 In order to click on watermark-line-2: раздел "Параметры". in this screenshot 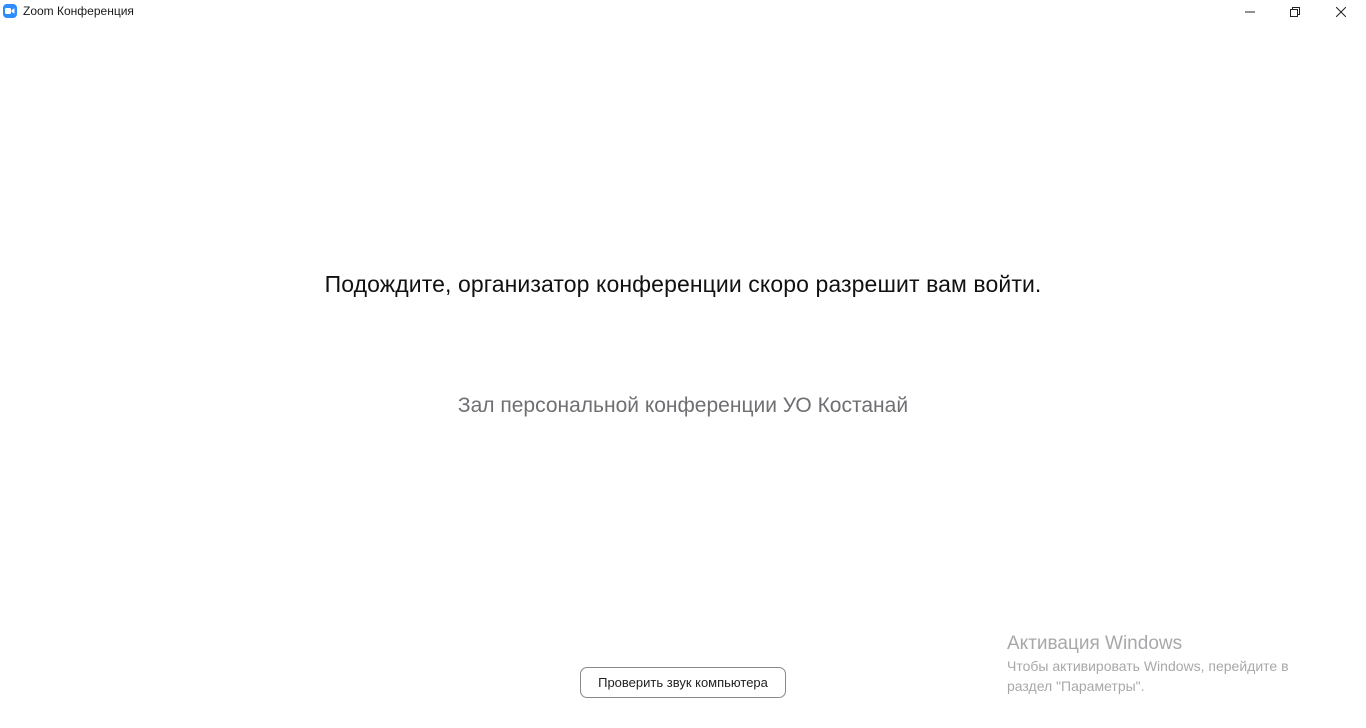, I will do `click(1076, 686)`.